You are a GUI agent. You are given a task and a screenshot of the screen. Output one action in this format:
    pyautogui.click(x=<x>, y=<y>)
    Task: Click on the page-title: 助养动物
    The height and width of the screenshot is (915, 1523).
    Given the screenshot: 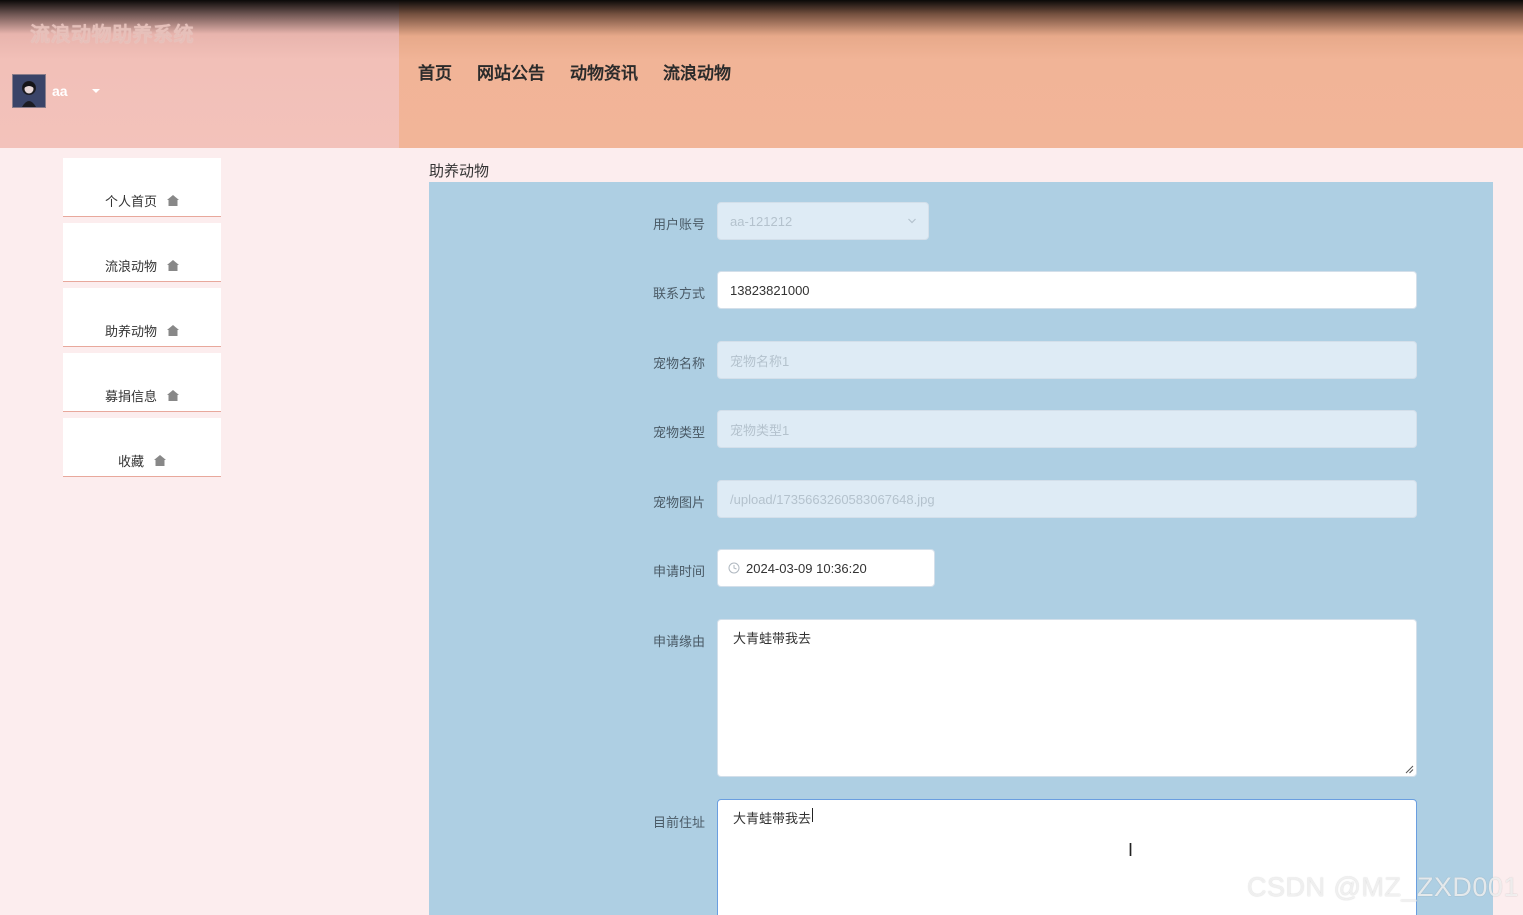 What is the action you would take?
    pyautogui.click(x=459, y=171)
    